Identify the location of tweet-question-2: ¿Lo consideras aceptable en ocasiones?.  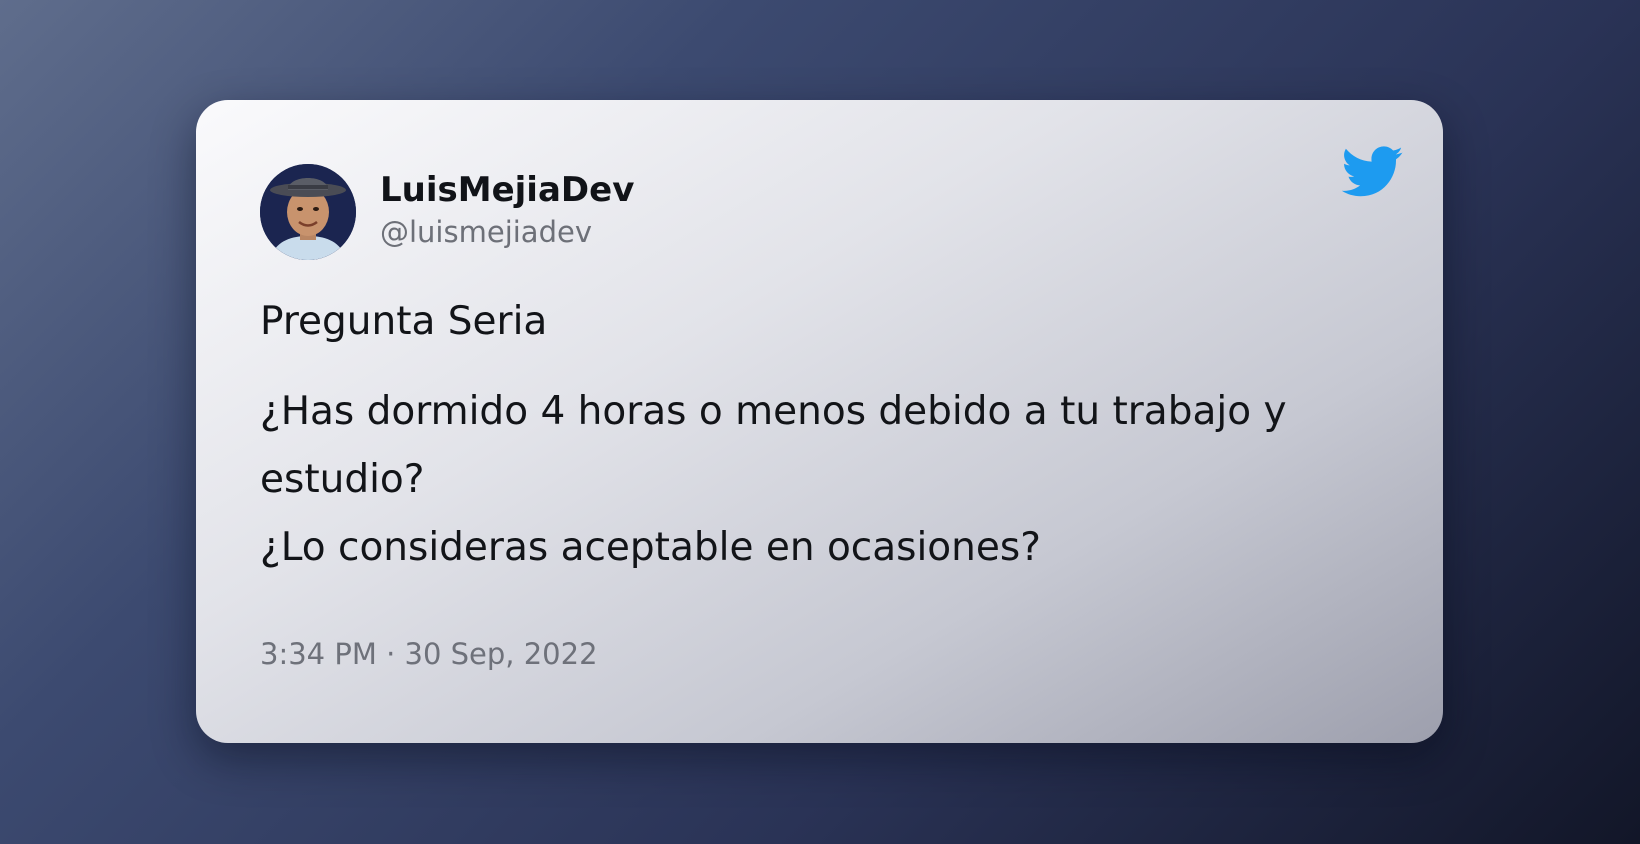
(650, 547).